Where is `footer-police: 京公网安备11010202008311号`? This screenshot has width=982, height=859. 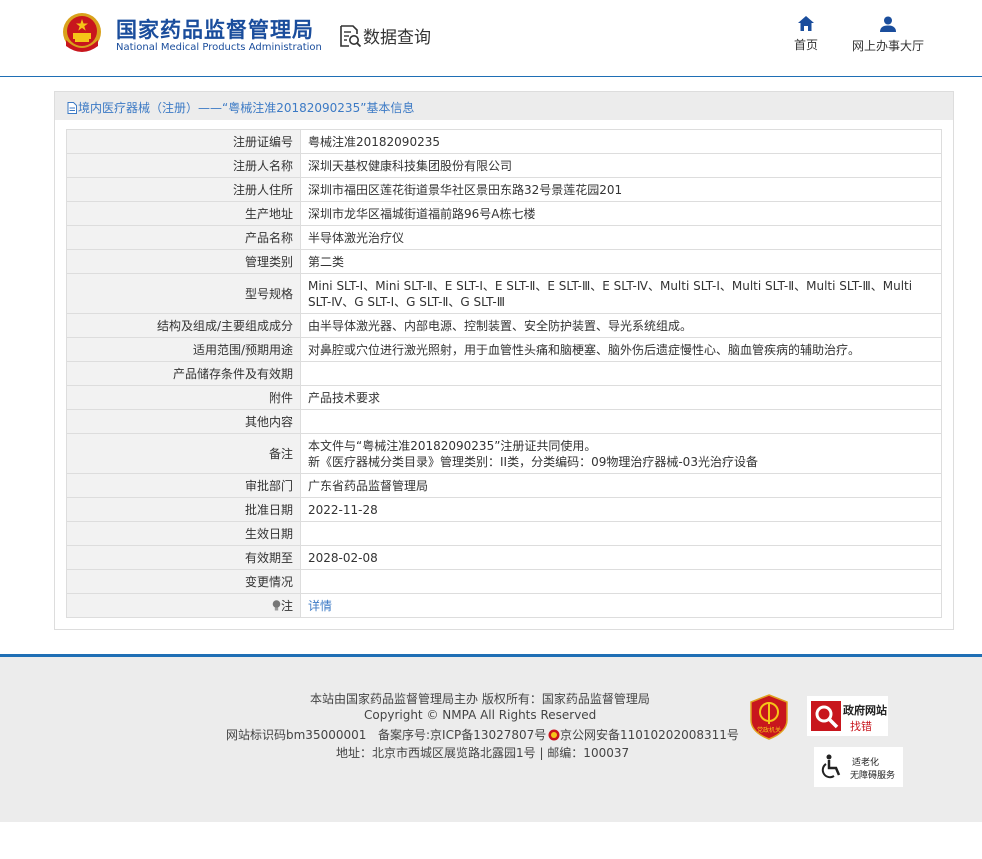 footer-police: 京公网安备11010202008311号 is located at coordinates (643, 734).